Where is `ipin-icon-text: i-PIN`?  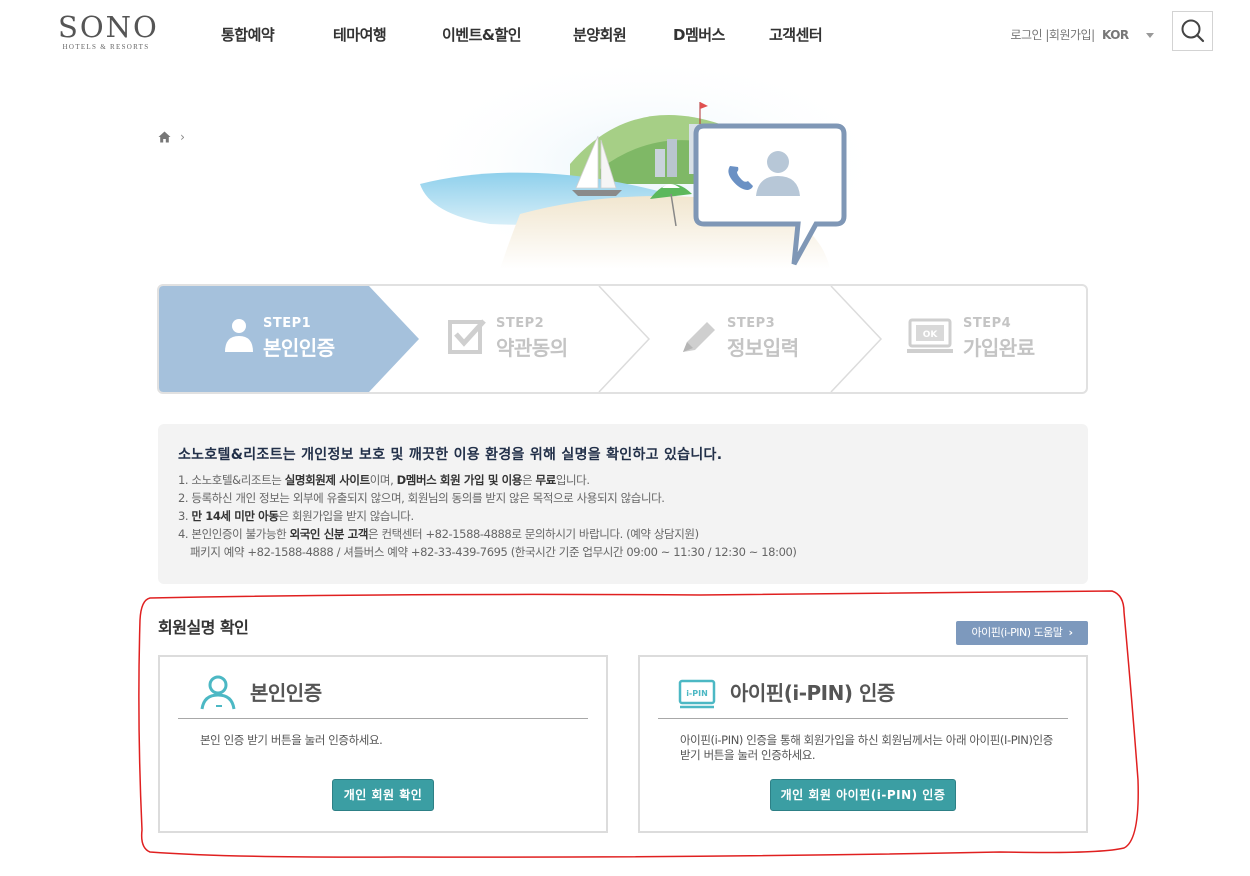 ipin-icon-text: i-PIN is located at coordinates (697, 693).